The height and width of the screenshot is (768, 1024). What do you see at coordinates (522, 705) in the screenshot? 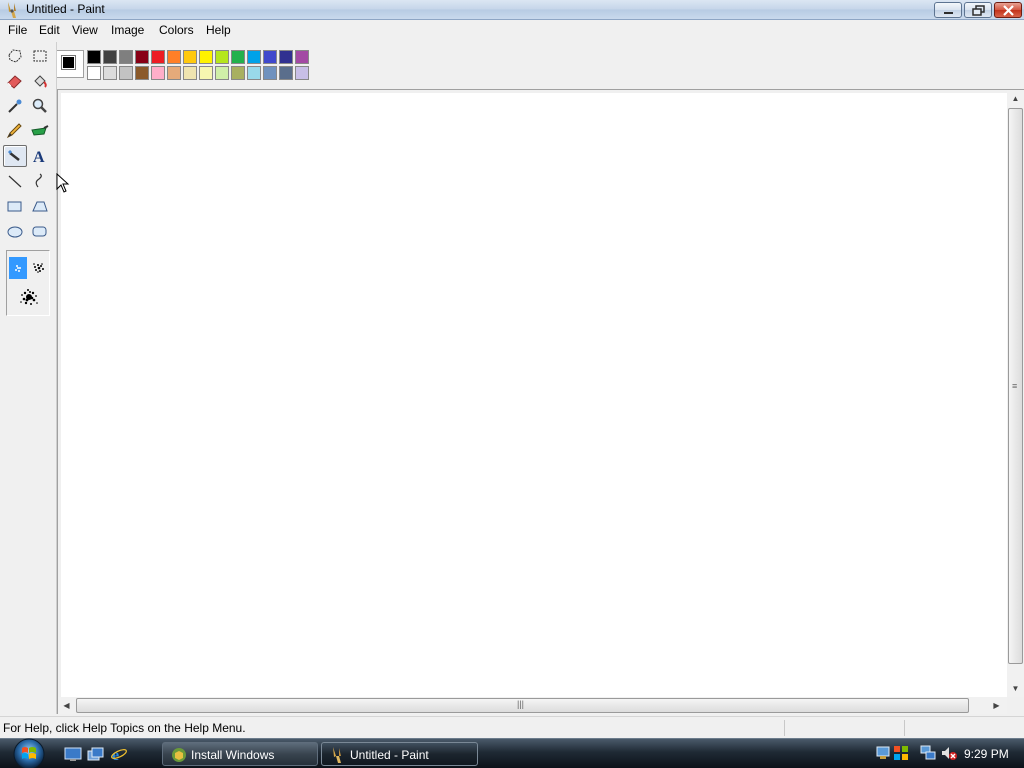
I see `horizontal-scroll-thumb: |||` at bounding box center [522, 705].